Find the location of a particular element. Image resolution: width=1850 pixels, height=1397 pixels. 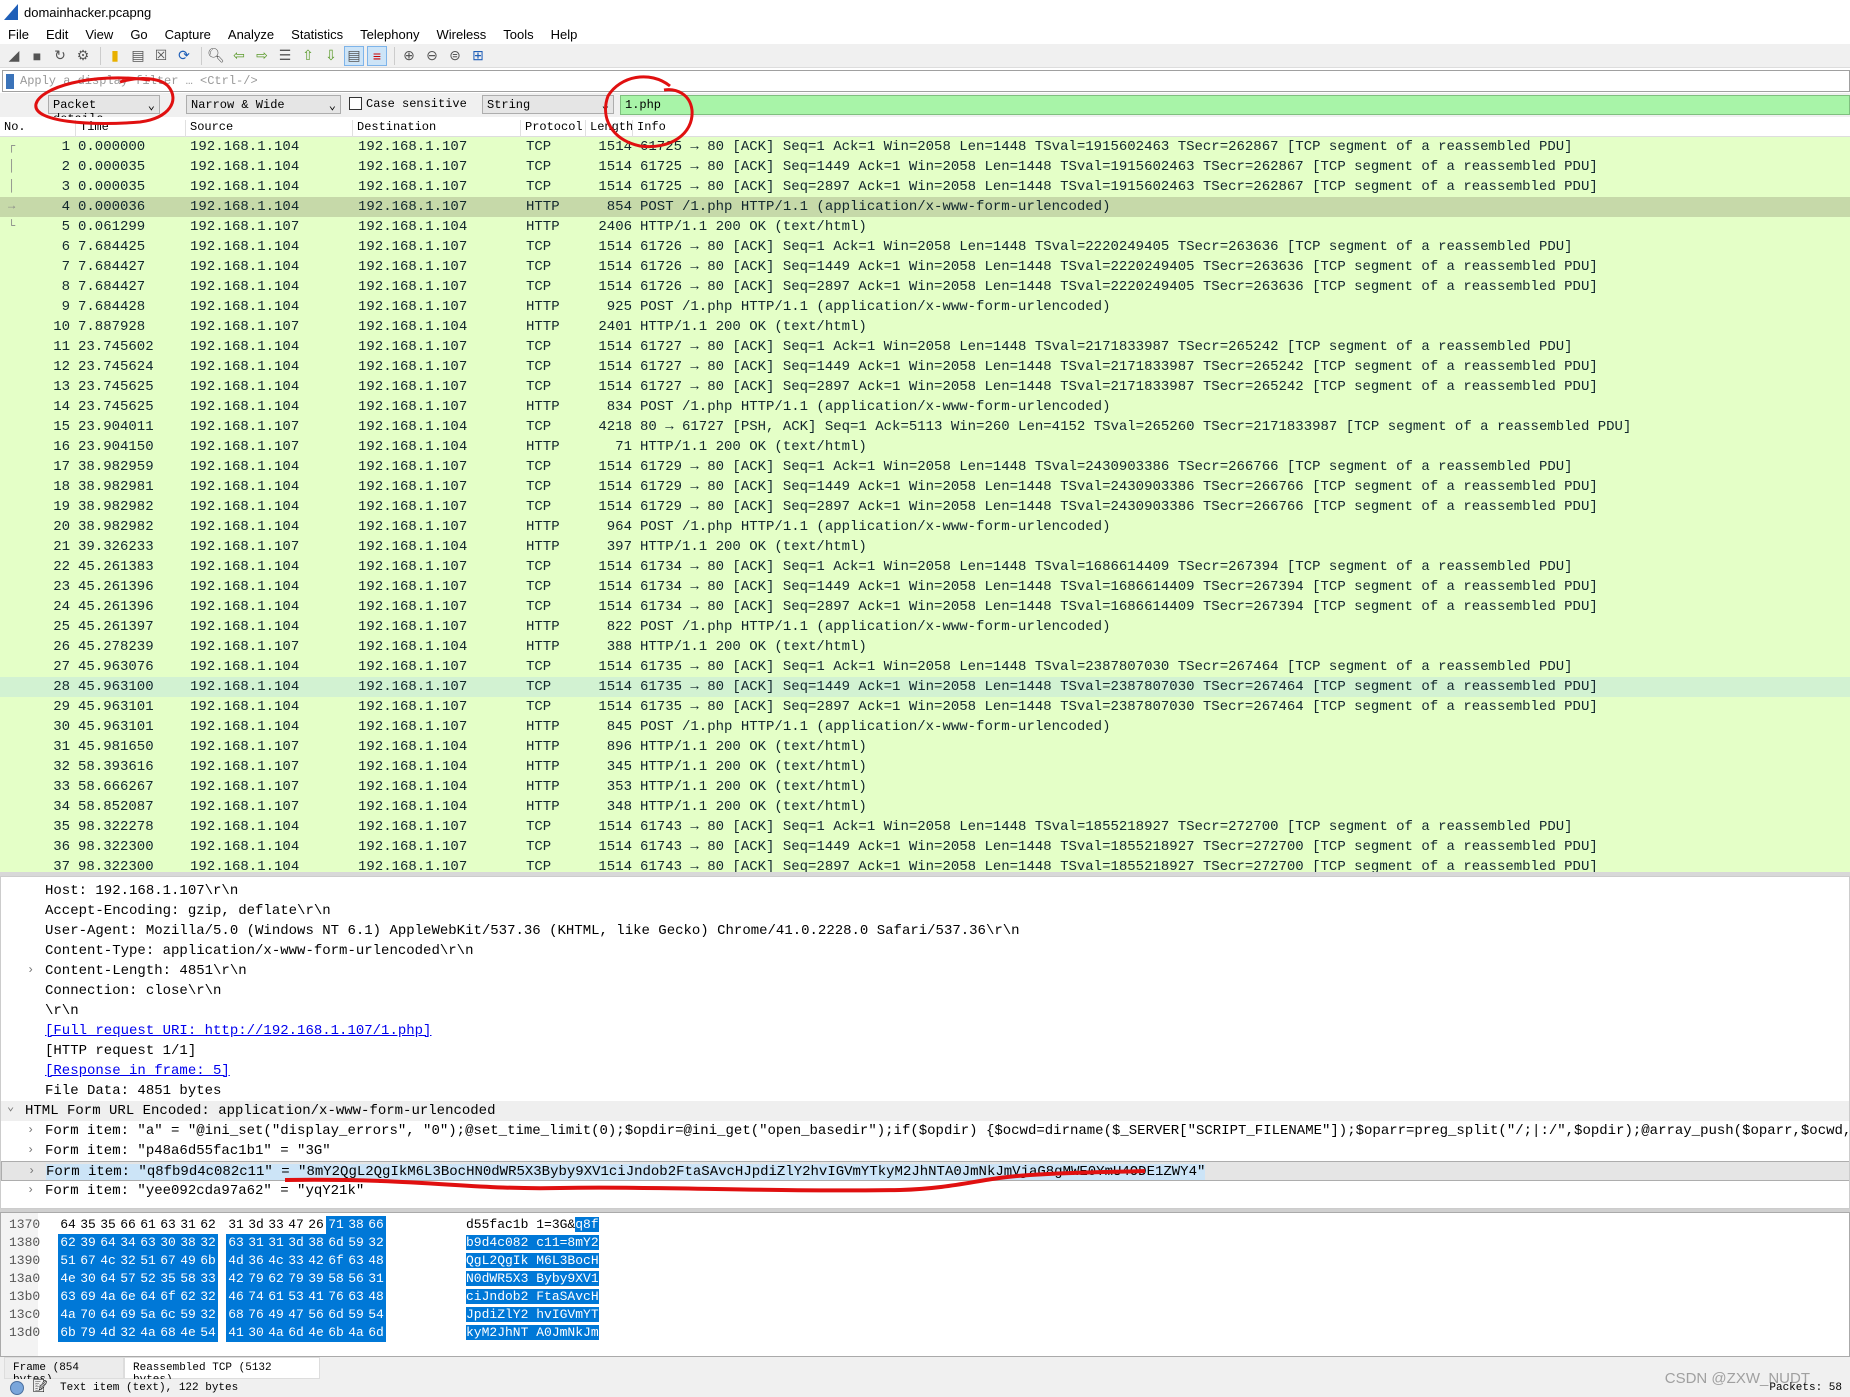

hex-byte: 35 is located at coordinates (168, 1279).